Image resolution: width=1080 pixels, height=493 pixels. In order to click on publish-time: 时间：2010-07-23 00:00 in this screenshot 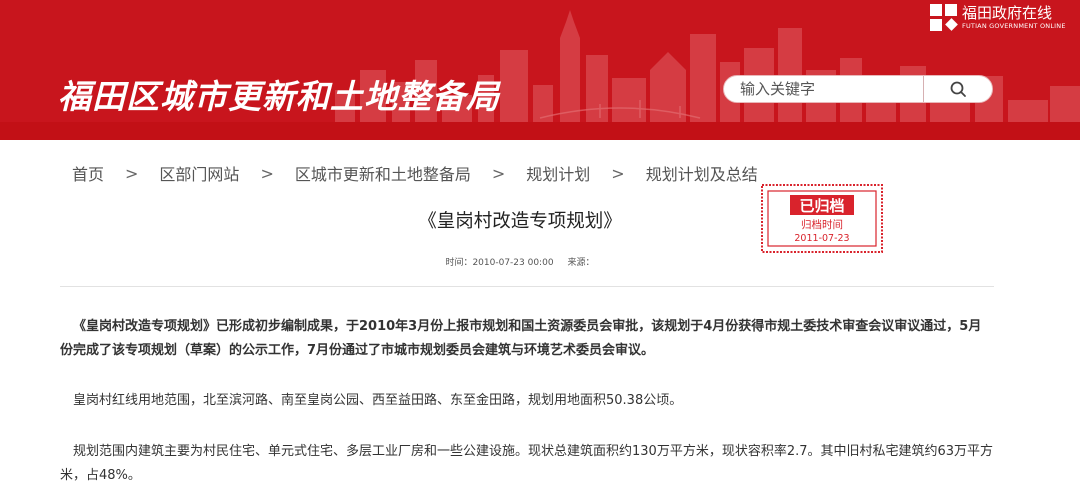, I will do `click(499, 263)`.